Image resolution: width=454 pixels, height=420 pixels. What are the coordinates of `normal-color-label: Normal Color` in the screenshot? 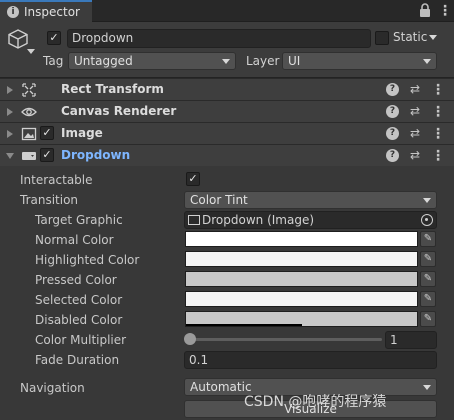 It's located at (74, 240).